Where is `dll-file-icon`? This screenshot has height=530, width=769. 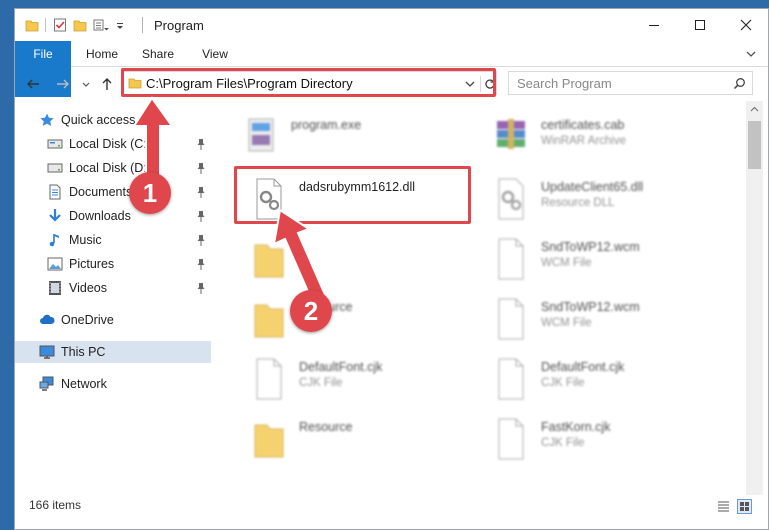
dll-file-icon is located at coordinates (511, 199).